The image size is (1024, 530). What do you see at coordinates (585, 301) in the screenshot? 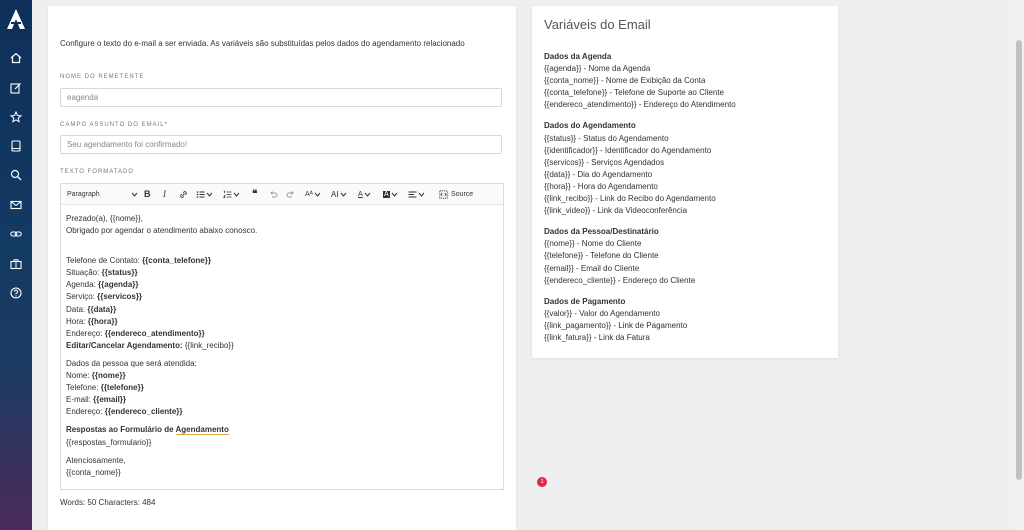
I see `variable-section-heading: Dados de Pagamento` at bounding box center [585, 301].